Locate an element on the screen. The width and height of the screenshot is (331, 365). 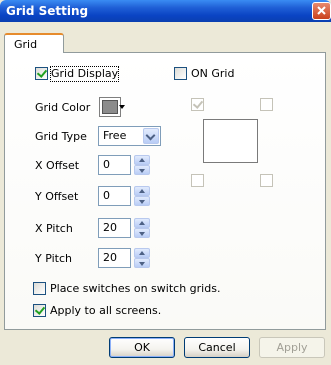
apply-all-checkbox is located at coordinates (39, 310).